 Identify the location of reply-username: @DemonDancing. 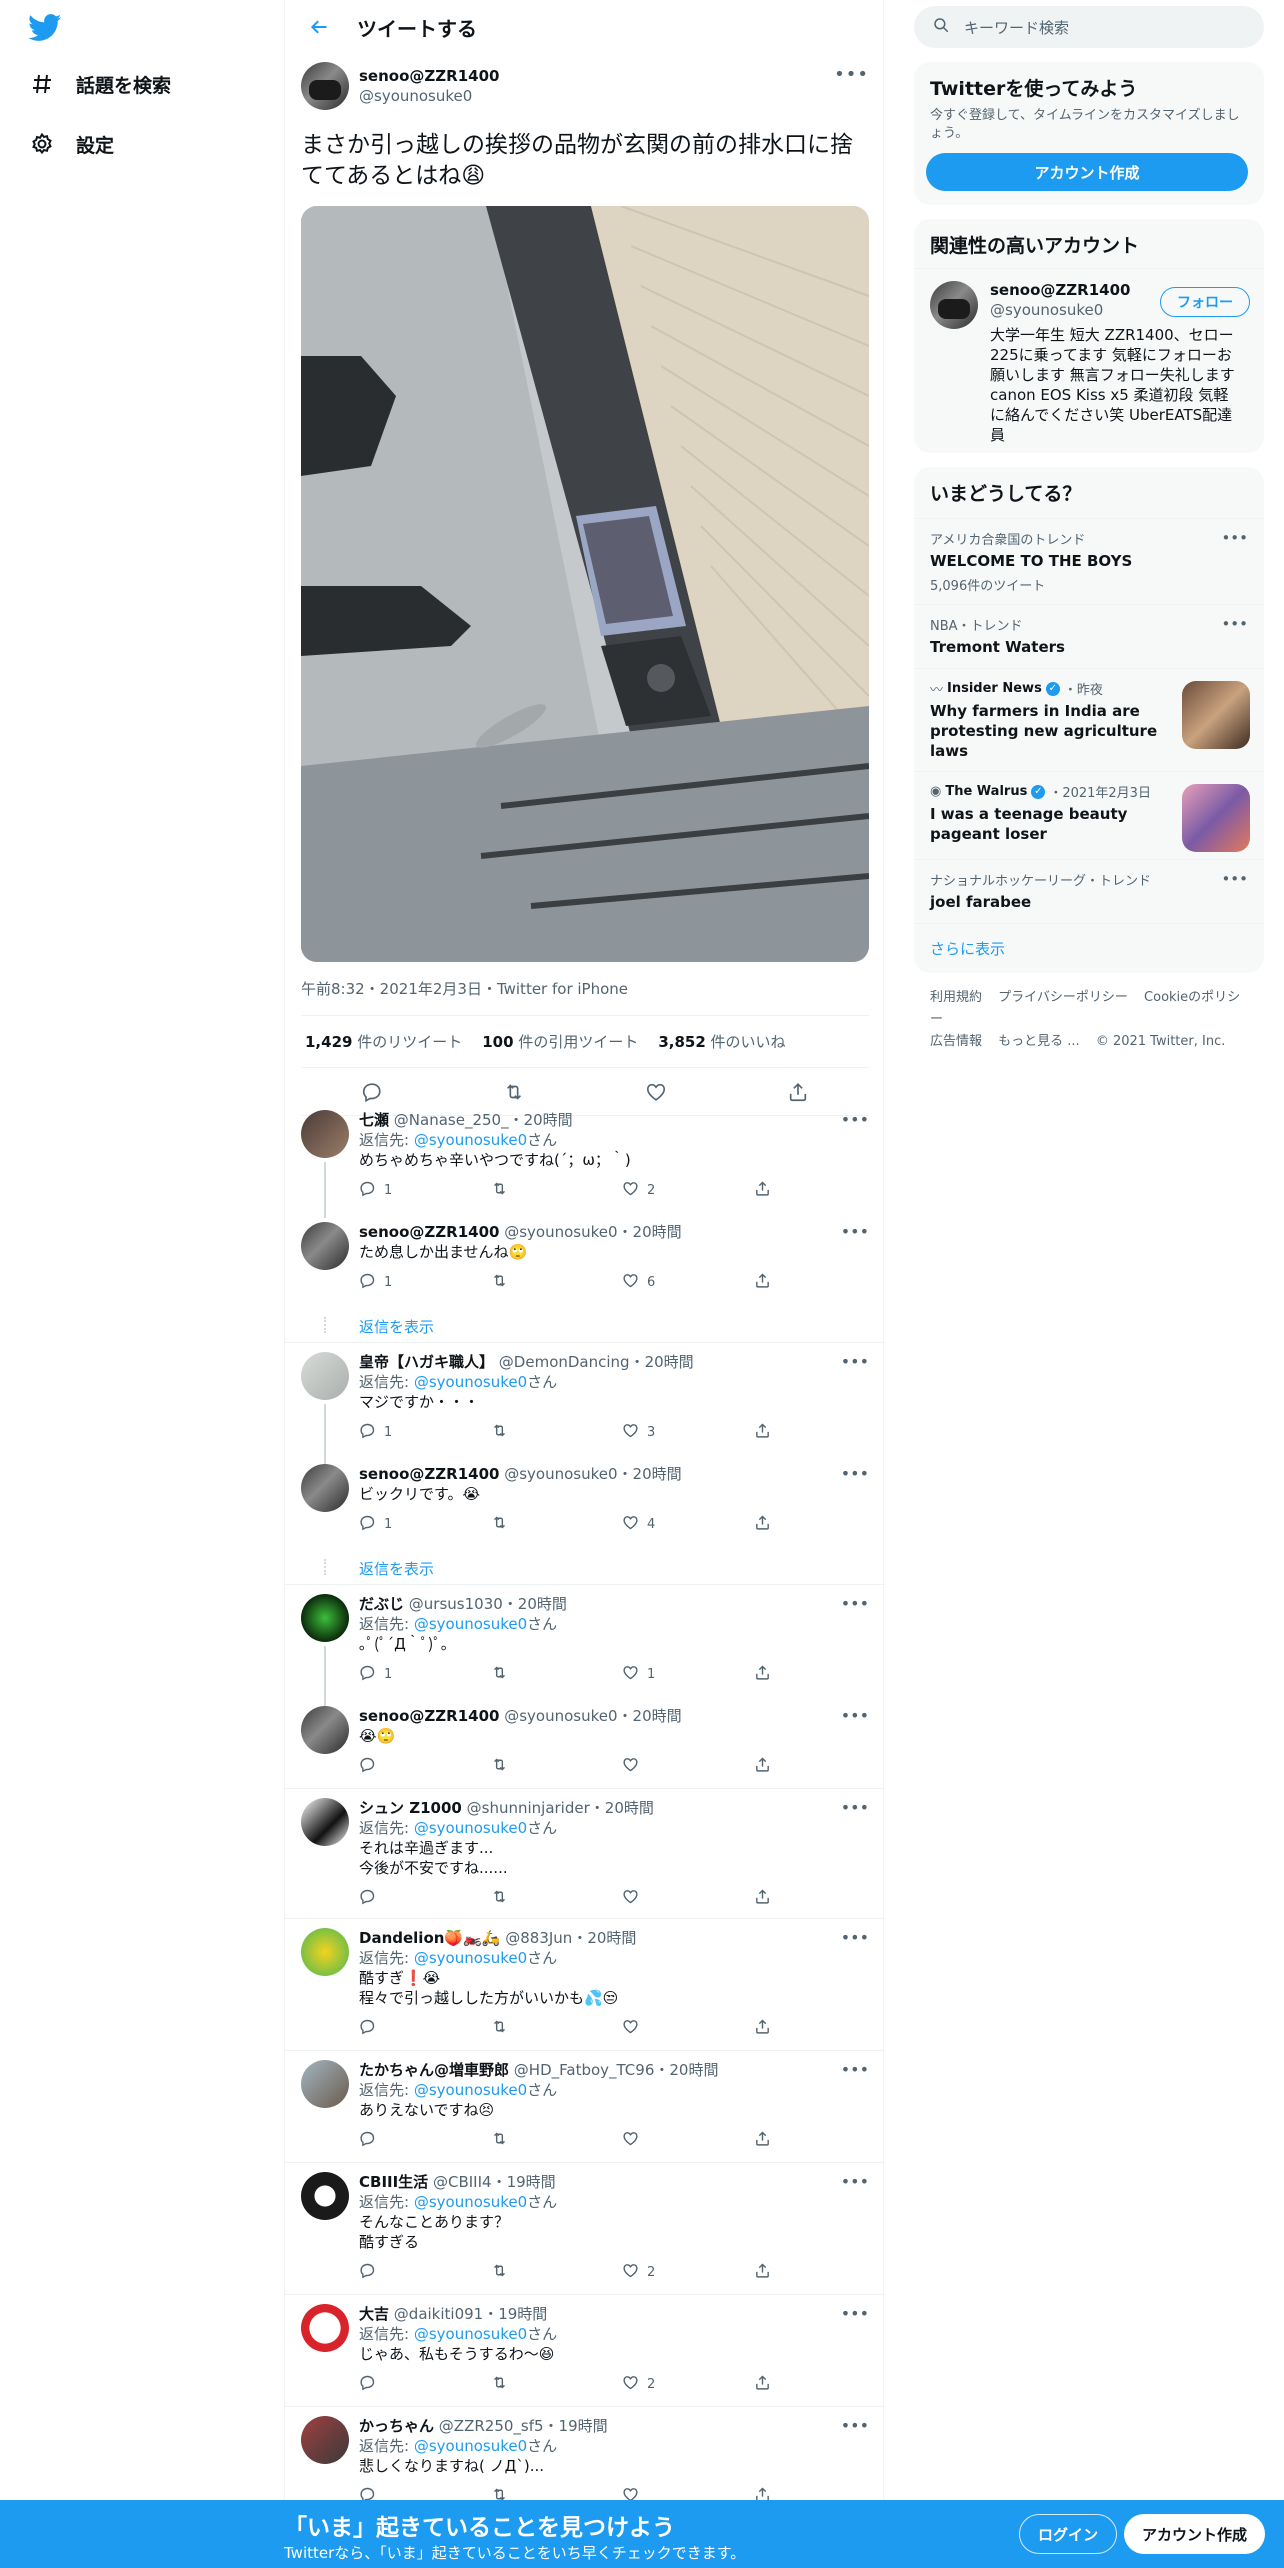
(564, 1362).